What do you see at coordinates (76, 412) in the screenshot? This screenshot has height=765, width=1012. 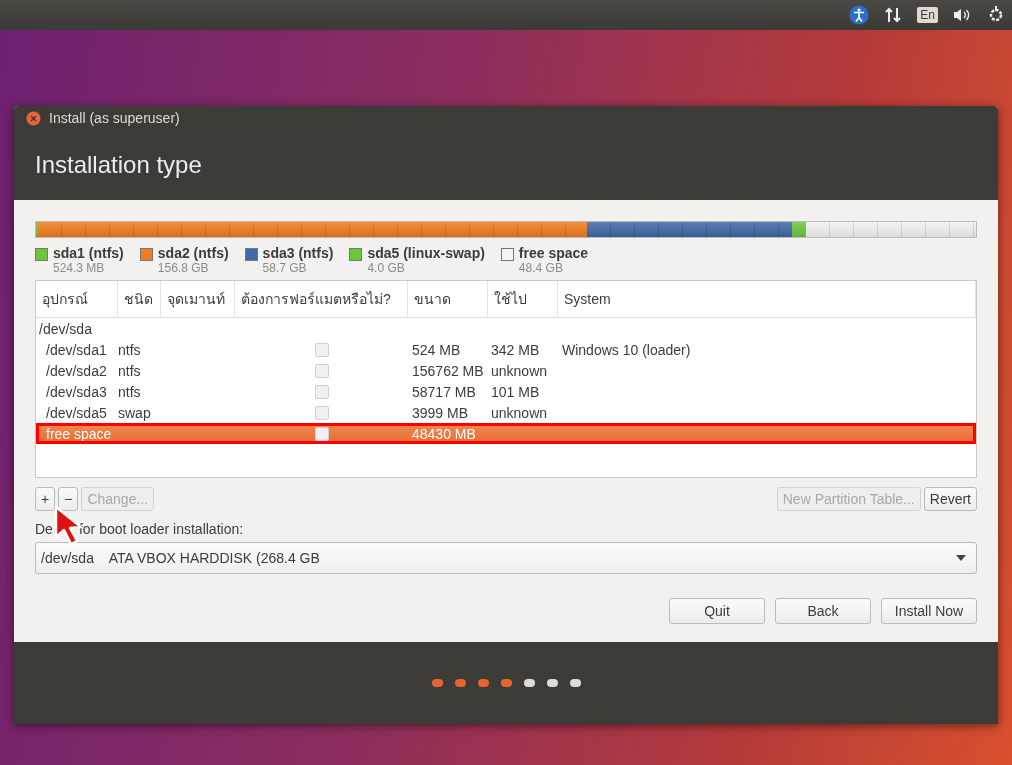 I see `device-cell-text: /dev/sda5` at bounding box center [76, 412].